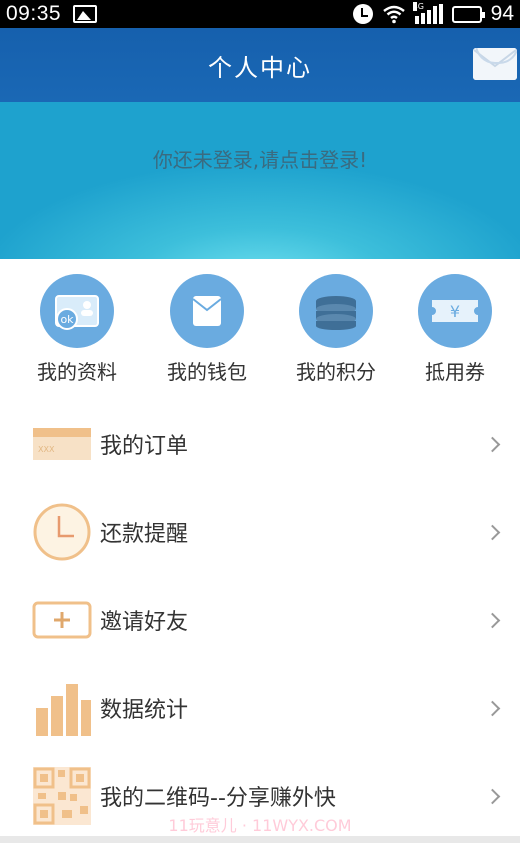  What do you see at coordinates (77, 311) in the screenshot?
I see `profile-card-icon: ok` at bounding box center [77, 311].